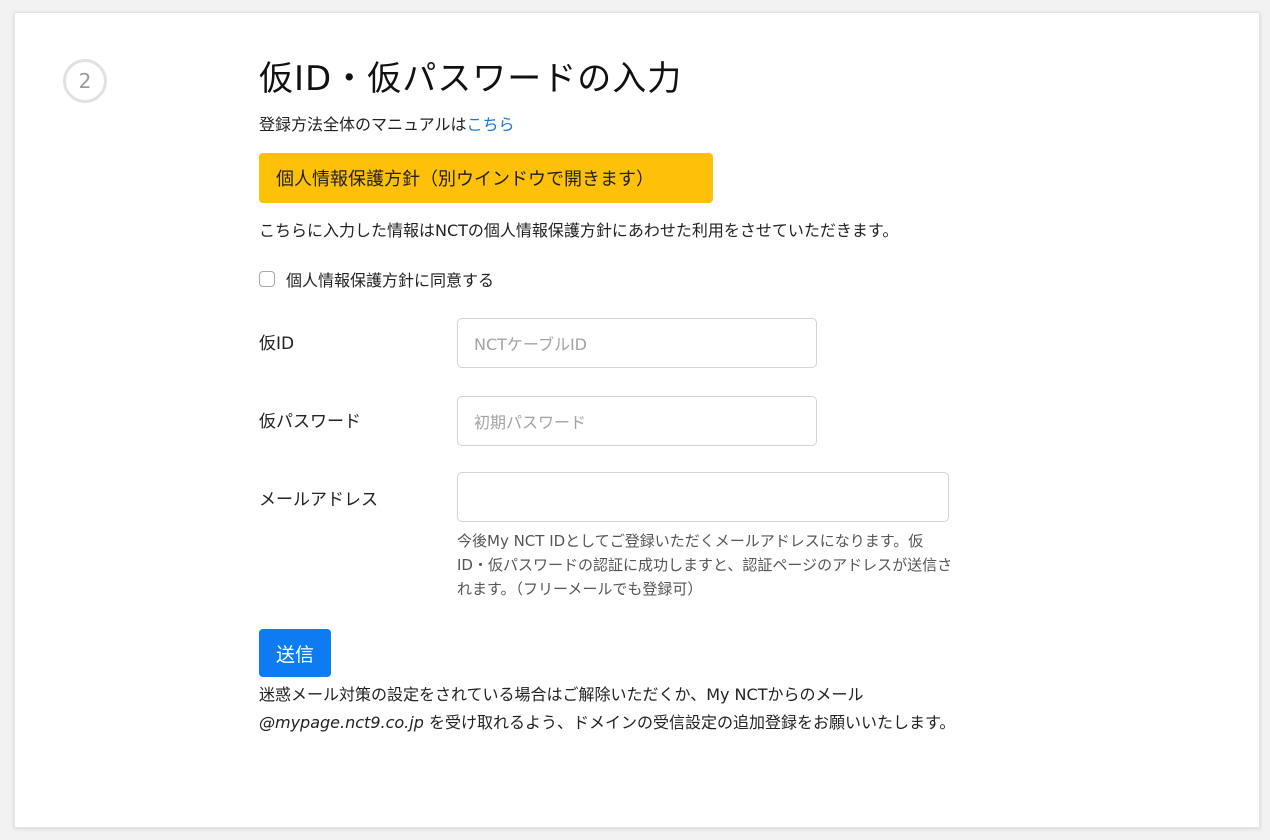 The height and width of the screenshot is (840, 1270). Describe the element at coordinates (561, 694) in the screenshot. I see `spam-notice-before: 迷惑メール対策の設定をされている場合はご解除いただくか、My NCTからのメール` at that location.